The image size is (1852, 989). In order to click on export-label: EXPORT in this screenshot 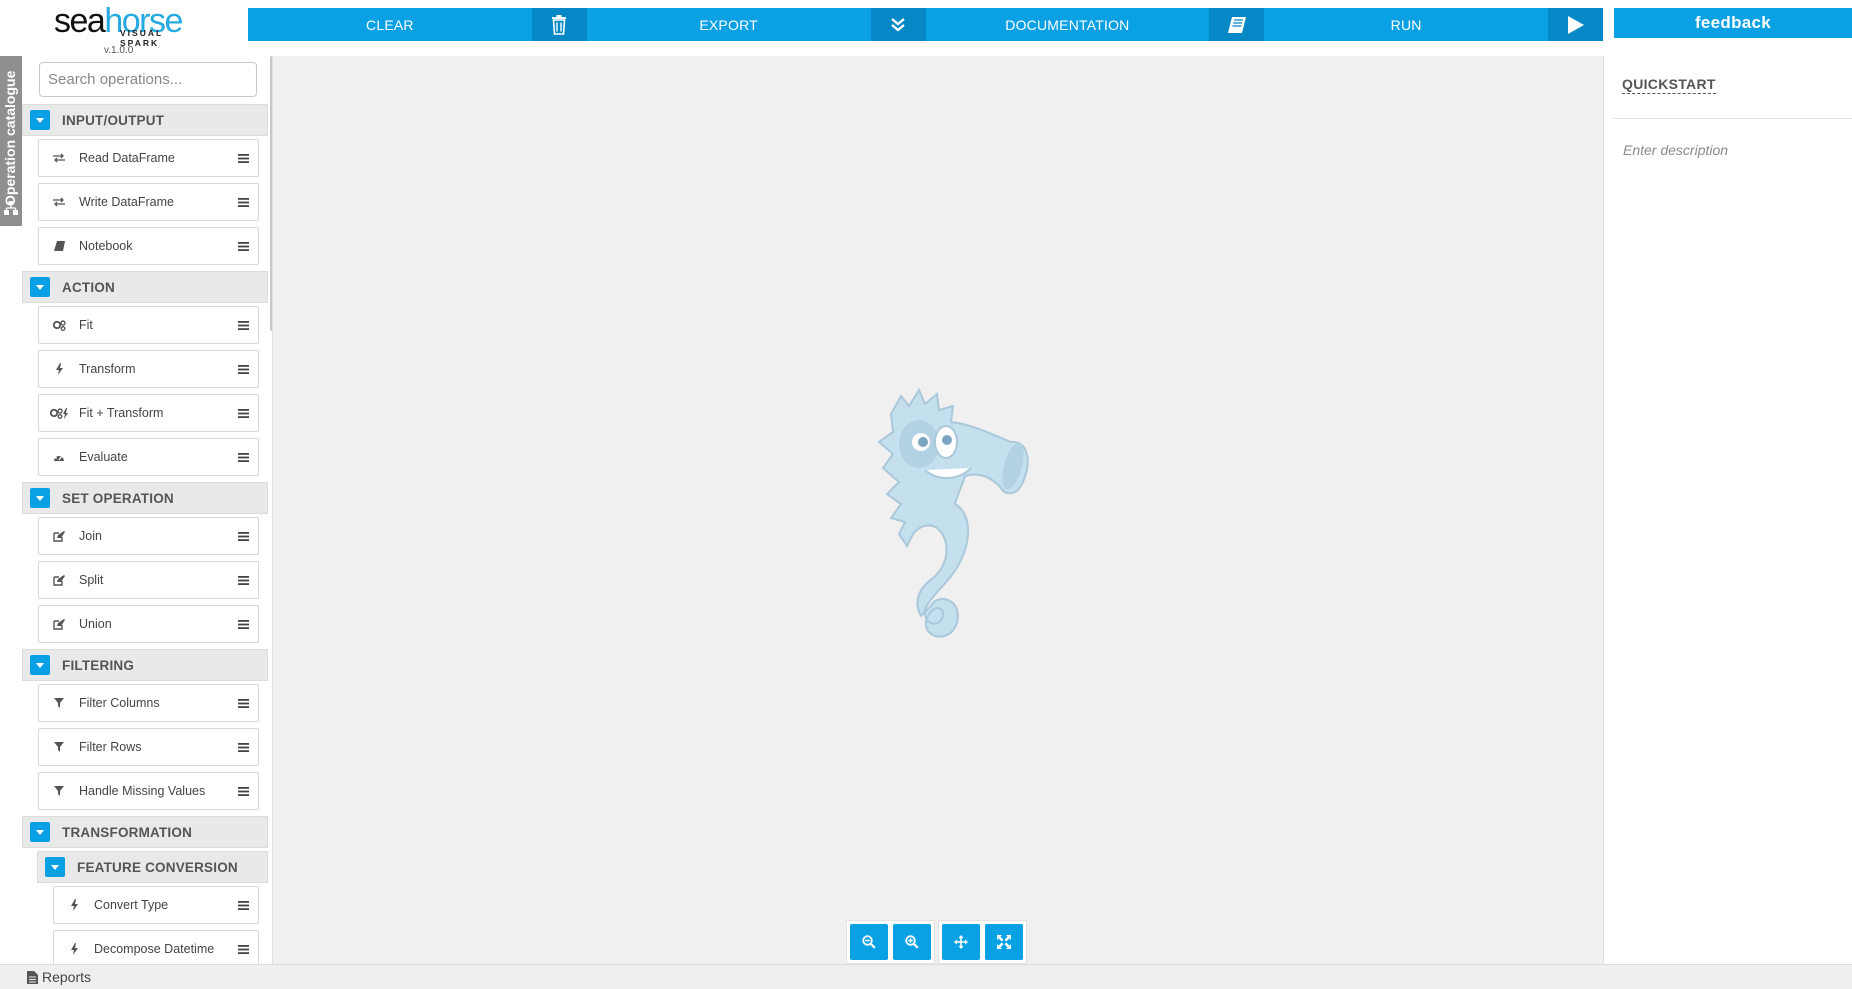, I will do `click(728, 24)`.